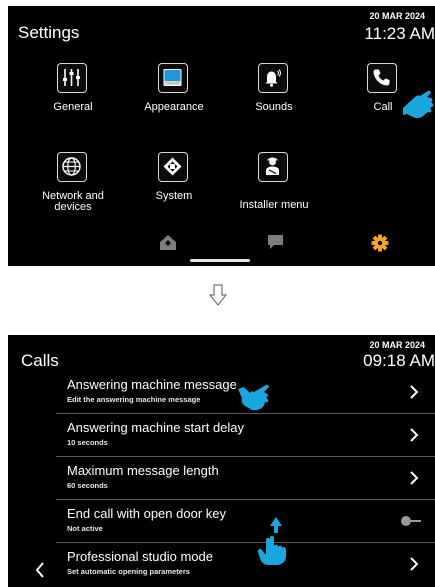  Describe the element at coordinates (245, 522) in the screenshot. I see `row-end-call-with-open-door-key: End call with open door key Not active` at that location.